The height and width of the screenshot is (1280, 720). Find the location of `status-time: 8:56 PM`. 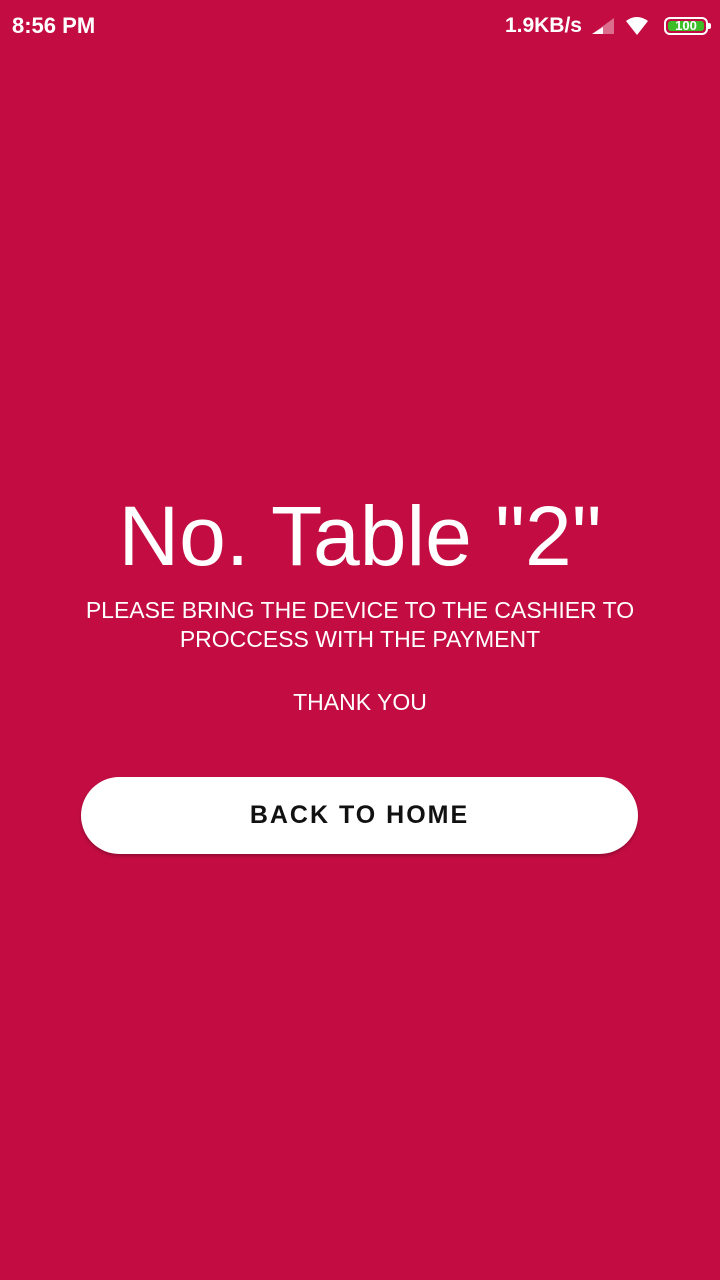

status-time: 8:56 PM is located at coordinates (54, 25).